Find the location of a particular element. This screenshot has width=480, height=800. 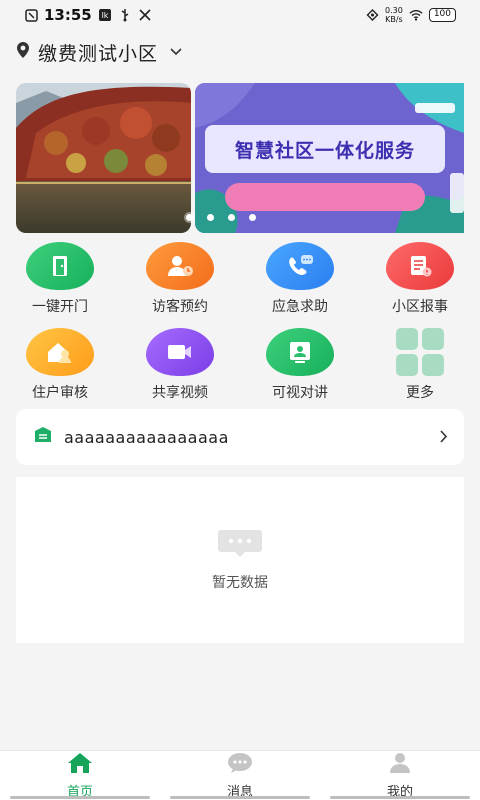

app-notification-icon: lk is located at coordinates (105, 15).